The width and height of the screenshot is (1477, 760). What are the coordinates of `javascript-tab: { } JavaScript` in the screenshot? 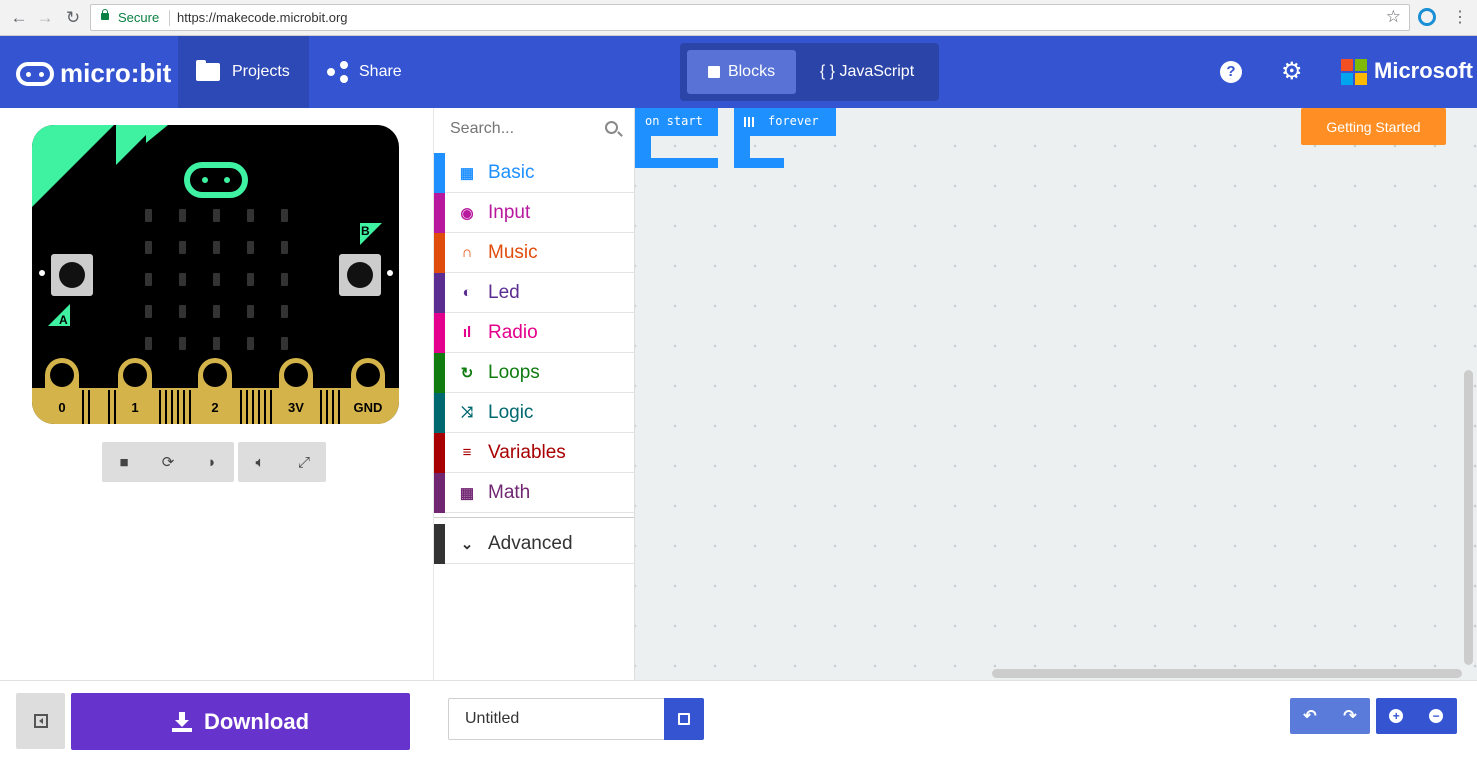 It's located at (867, 72).